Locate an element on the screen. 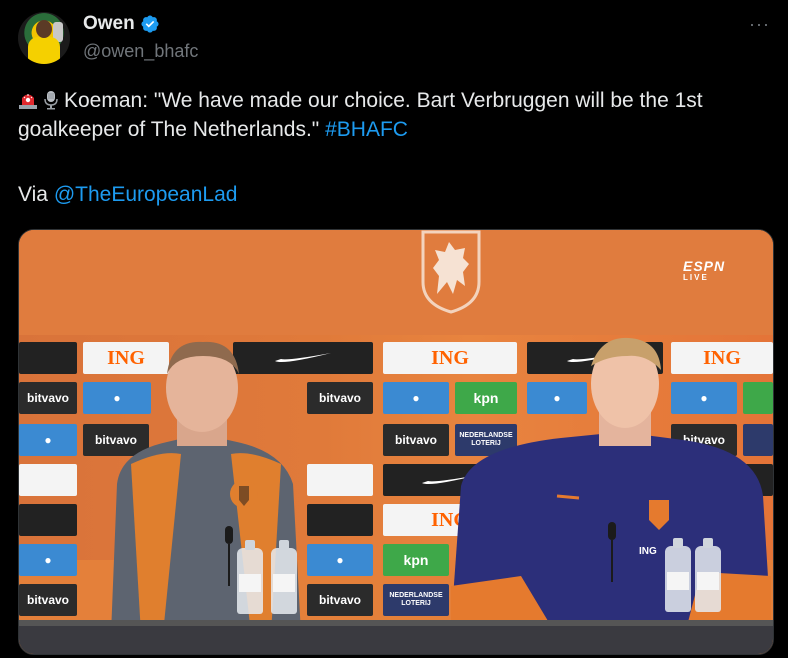  board-tile-lottery-3: NEDERLANDSE LOTERIJ is located at coordinates (416, 600).